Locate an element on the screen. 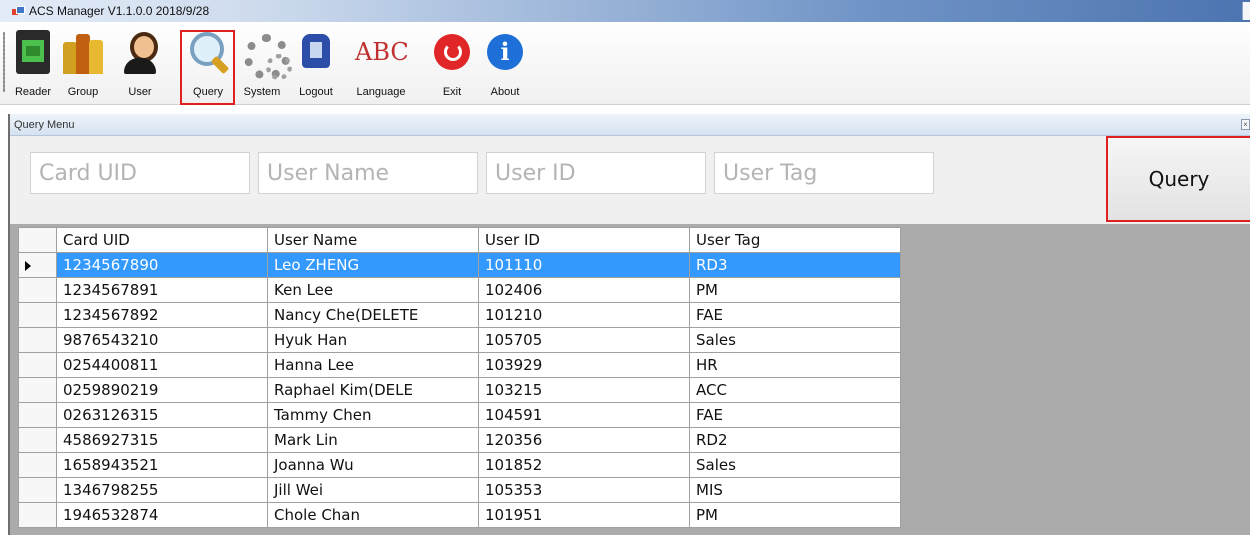 The width and height of the screenshot is (1250, 535). user-id-input is located at coordinates (596, 173).